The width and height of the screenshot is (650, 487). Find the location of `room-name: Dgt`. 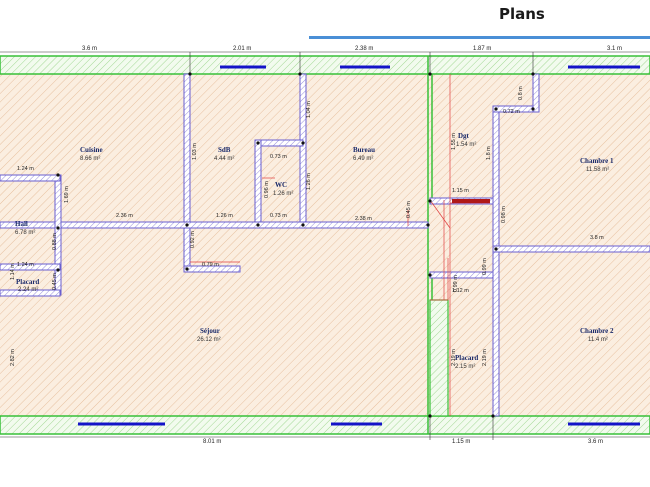

room-name: Dgt is located at coordinates (464, 136).